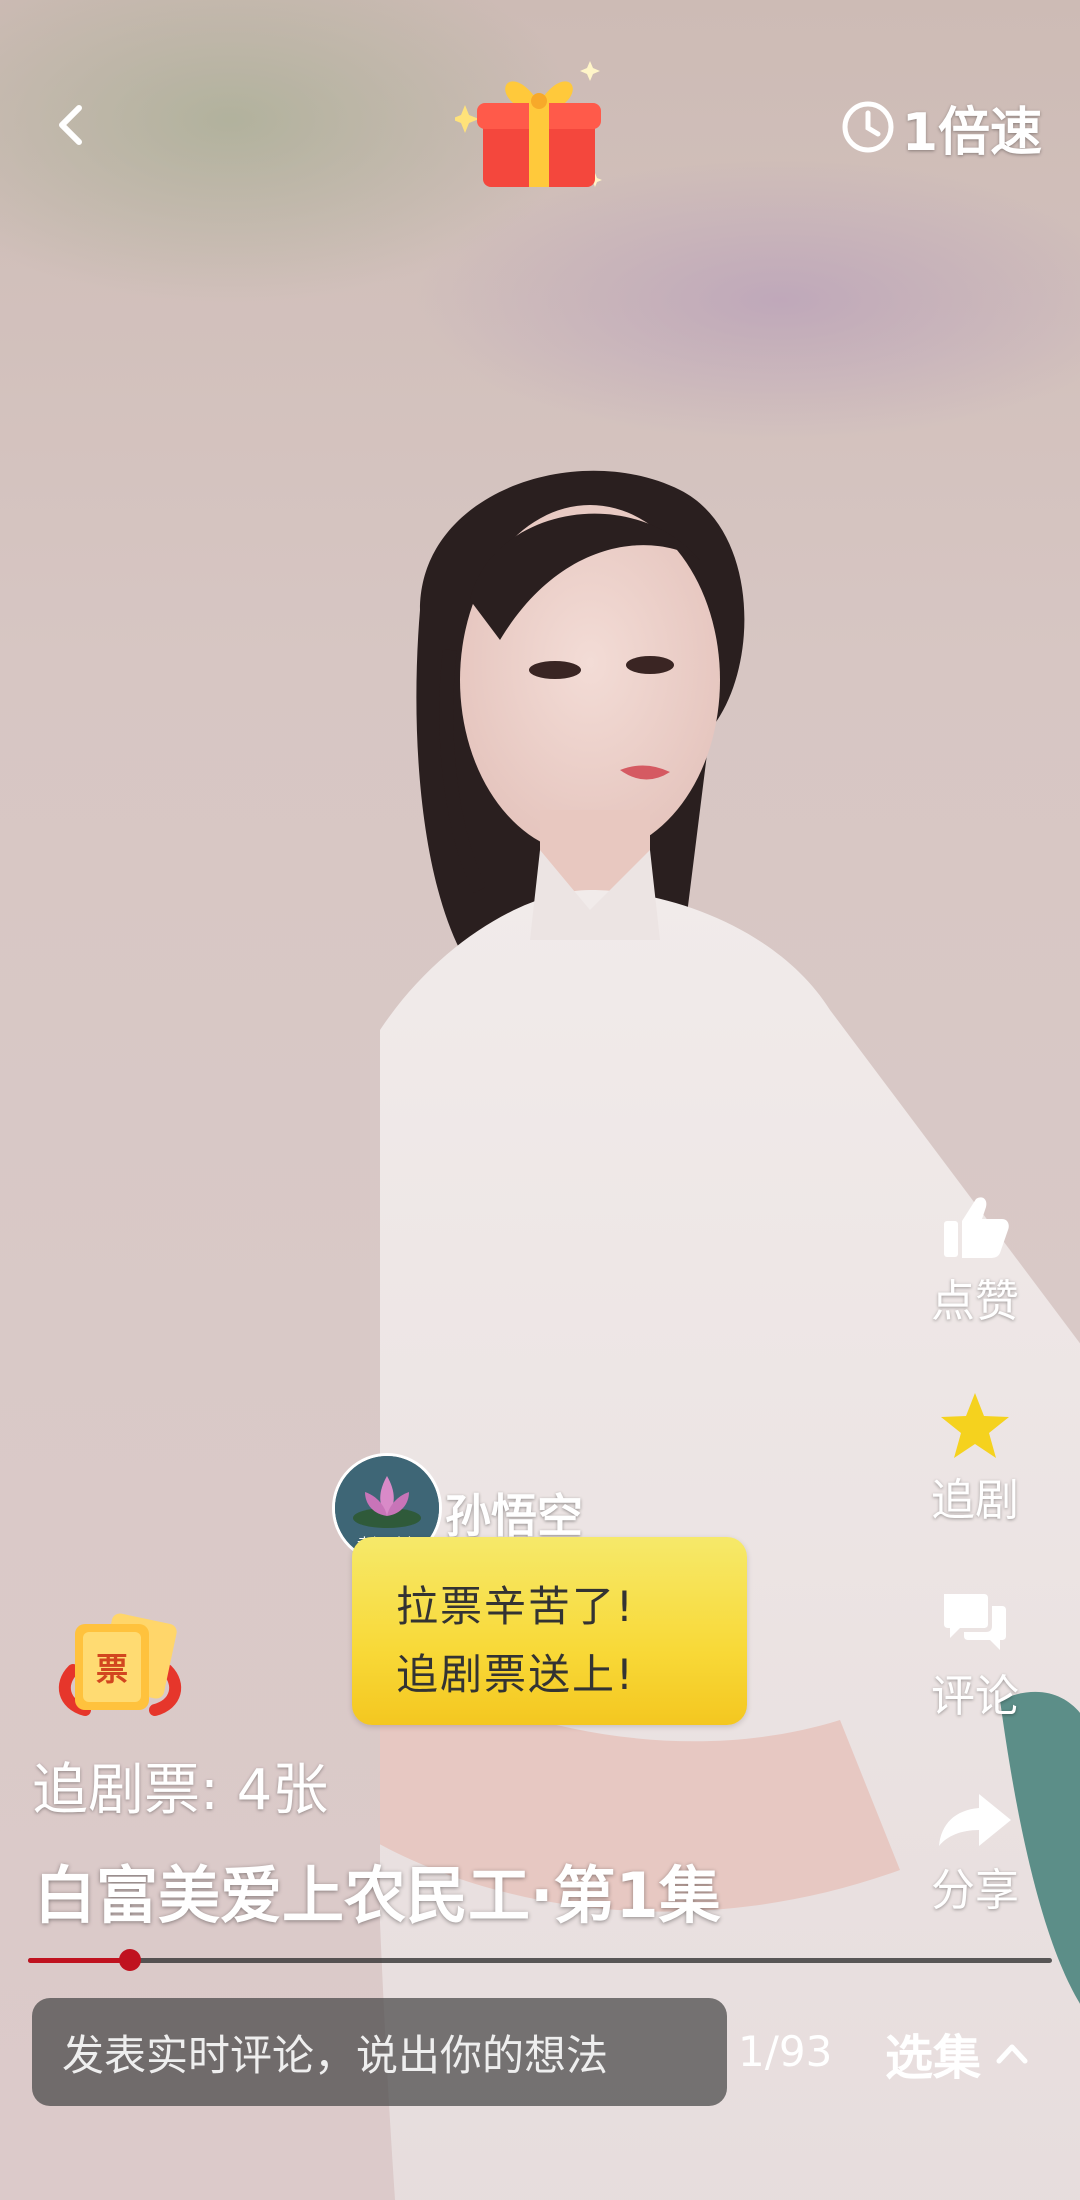 Image resolution: width=1080 pixels, height=2200 pixels. I want to click on ticket-icon-text: 票, so click(112, 1669).